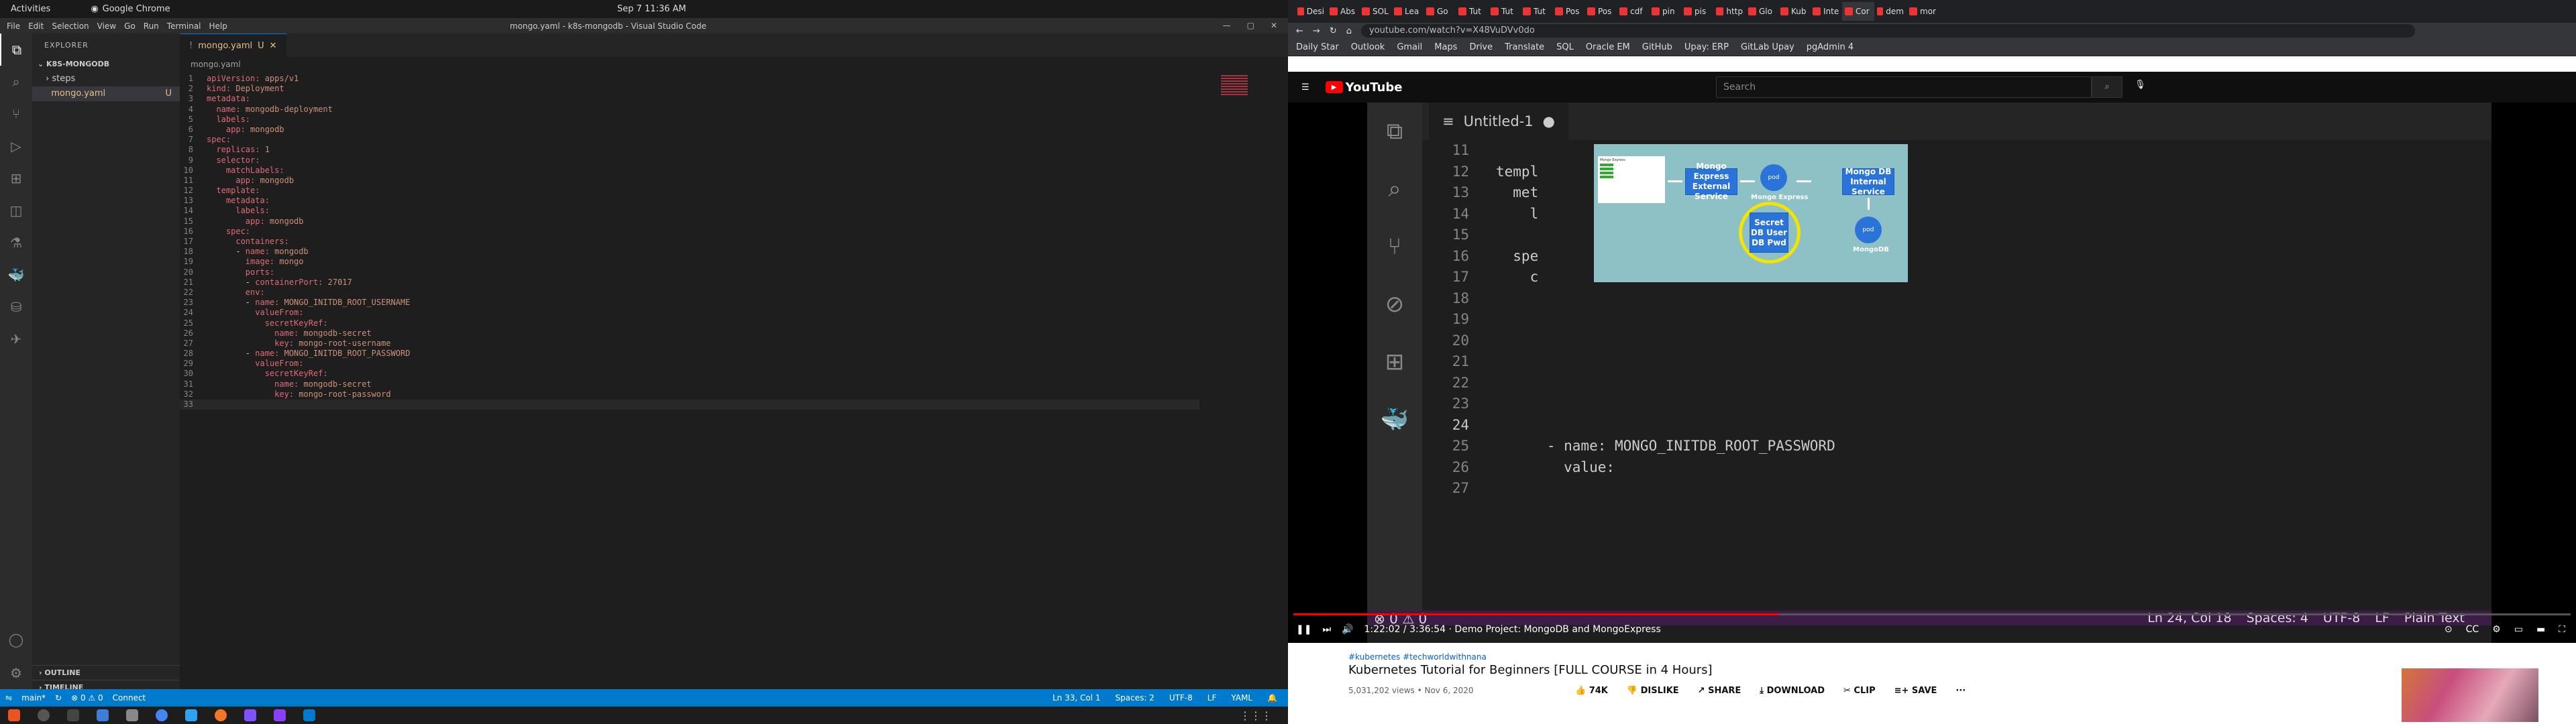  What do you see at coordinates (218, 26) in the screenshot?
I see `menu-item: Help` at bounding box center [218, 26].